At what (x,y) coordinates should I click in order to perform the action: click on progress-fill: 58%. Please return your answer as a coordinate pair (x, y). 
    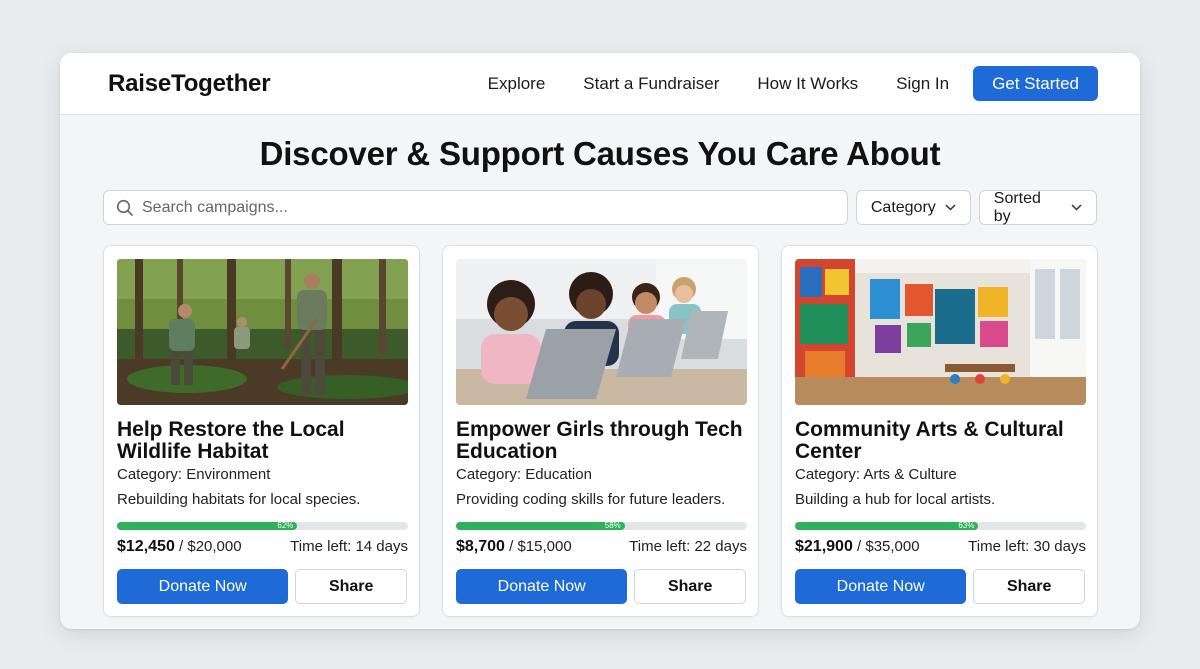
    Looking at the image, I should click on (540, 525).